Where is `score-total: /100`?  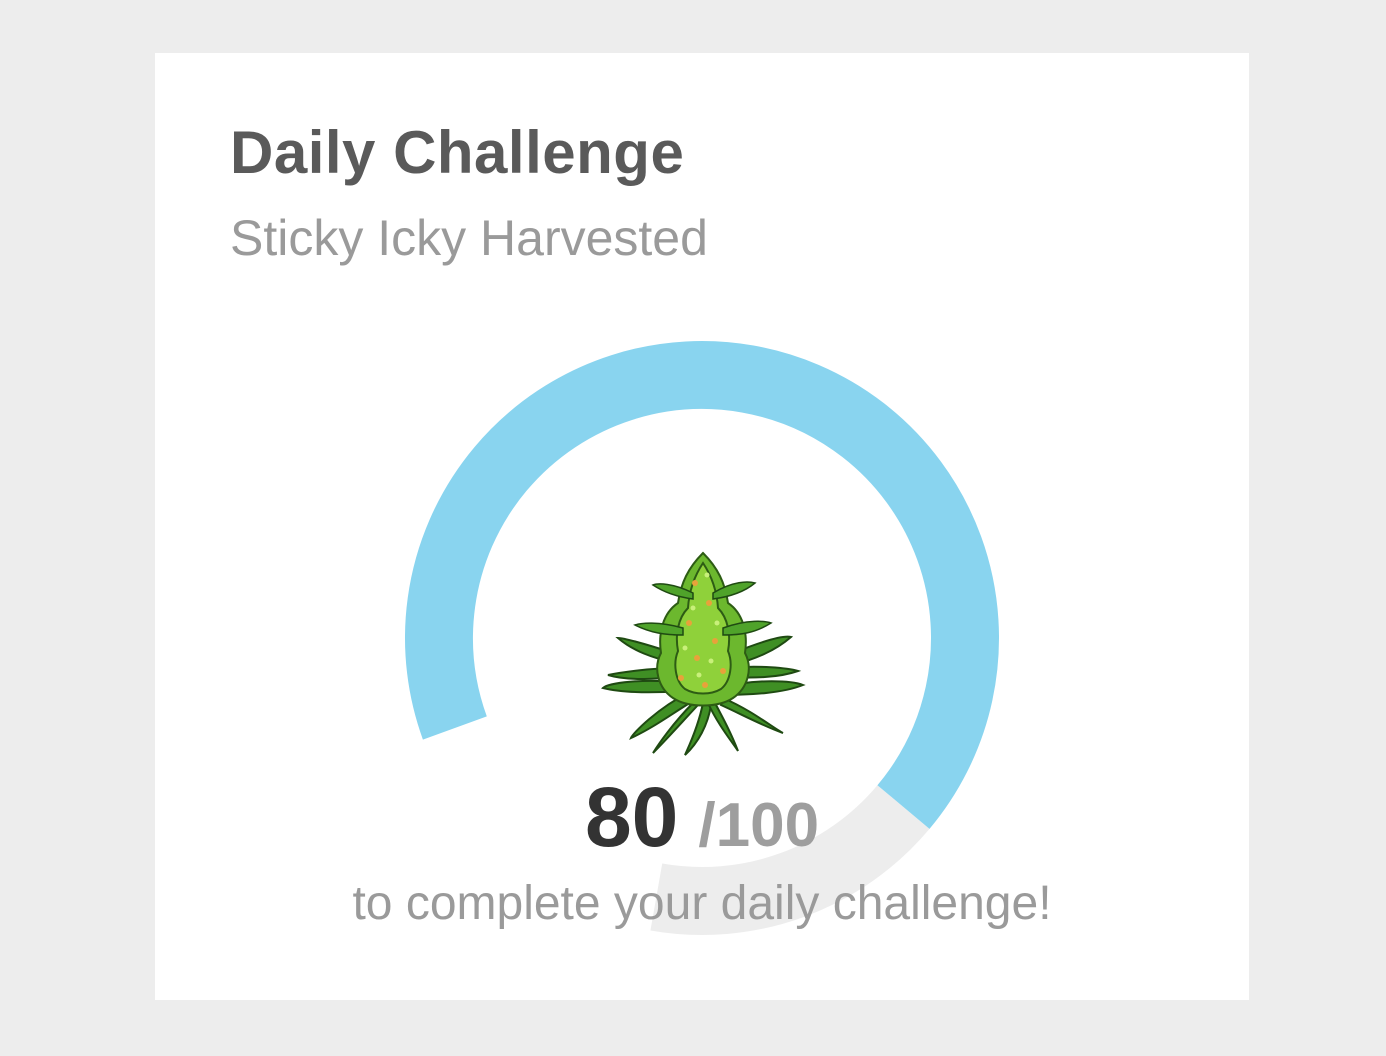
score-total: /100 is located at coordinates (759, 825).